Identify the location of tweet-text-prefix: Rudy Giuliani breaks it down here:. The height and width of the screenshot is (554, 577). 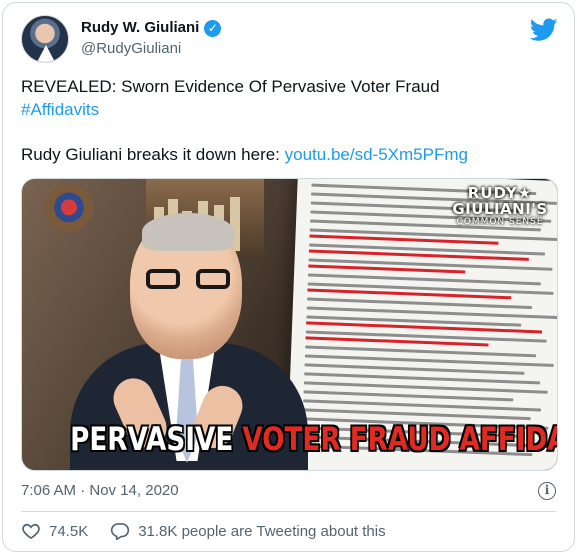
(153, 154).